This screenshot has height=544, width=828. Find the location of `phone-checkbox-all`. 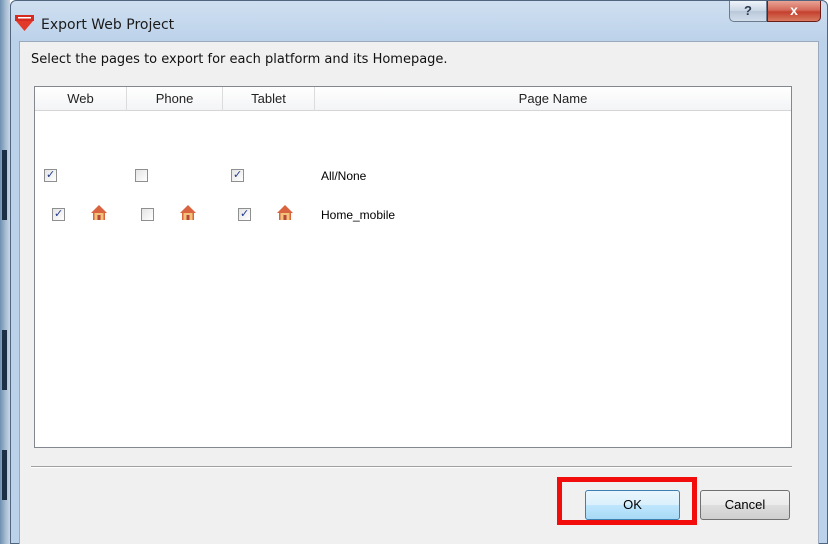

phone-checkbox-all is located at coordinates (141, 175).